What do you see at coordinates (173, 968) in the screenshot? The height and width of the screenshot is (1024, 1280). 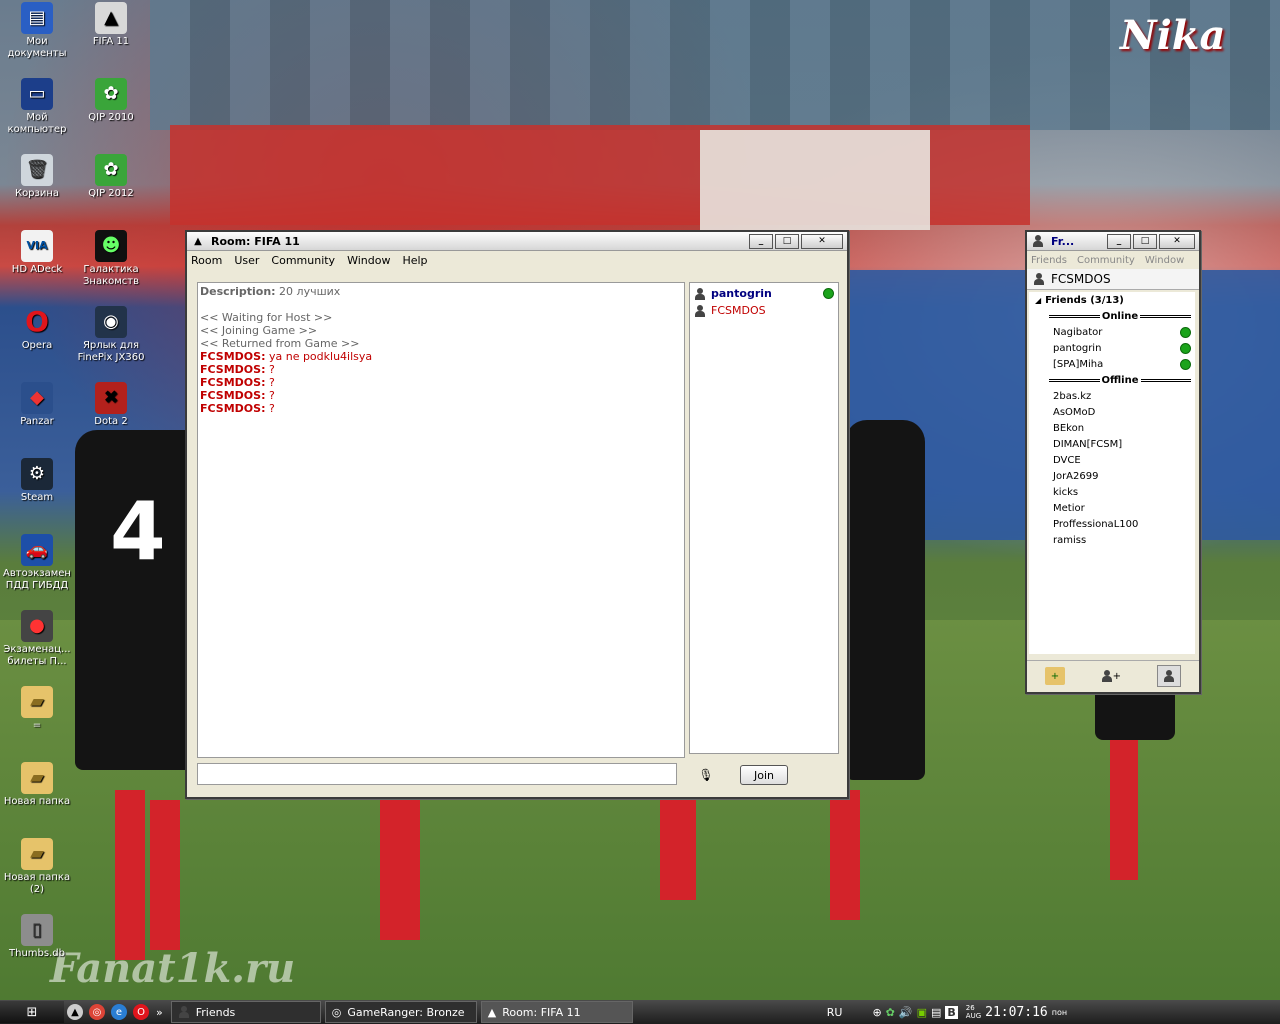 I see `watermark-bottom: Fanat1k.ru` at bounding box center [173, 968].